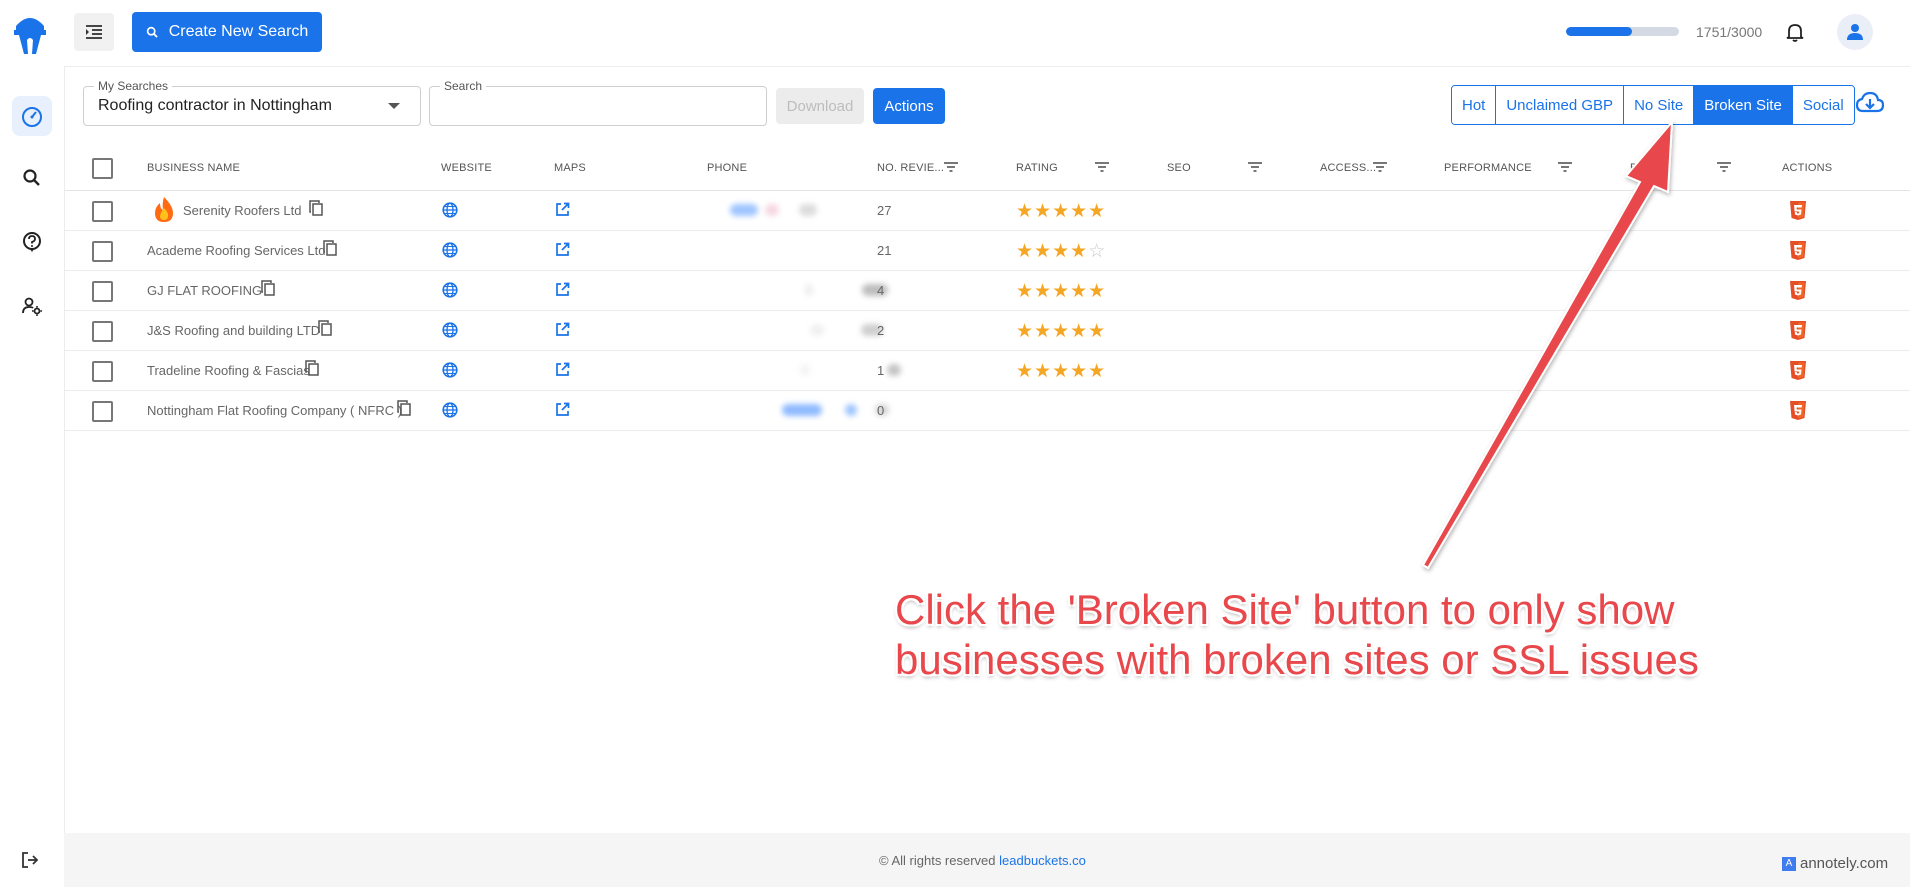 This screenshot has width=1910, height=887. I want to click on leadbuckets-logo, so click(30, 34).